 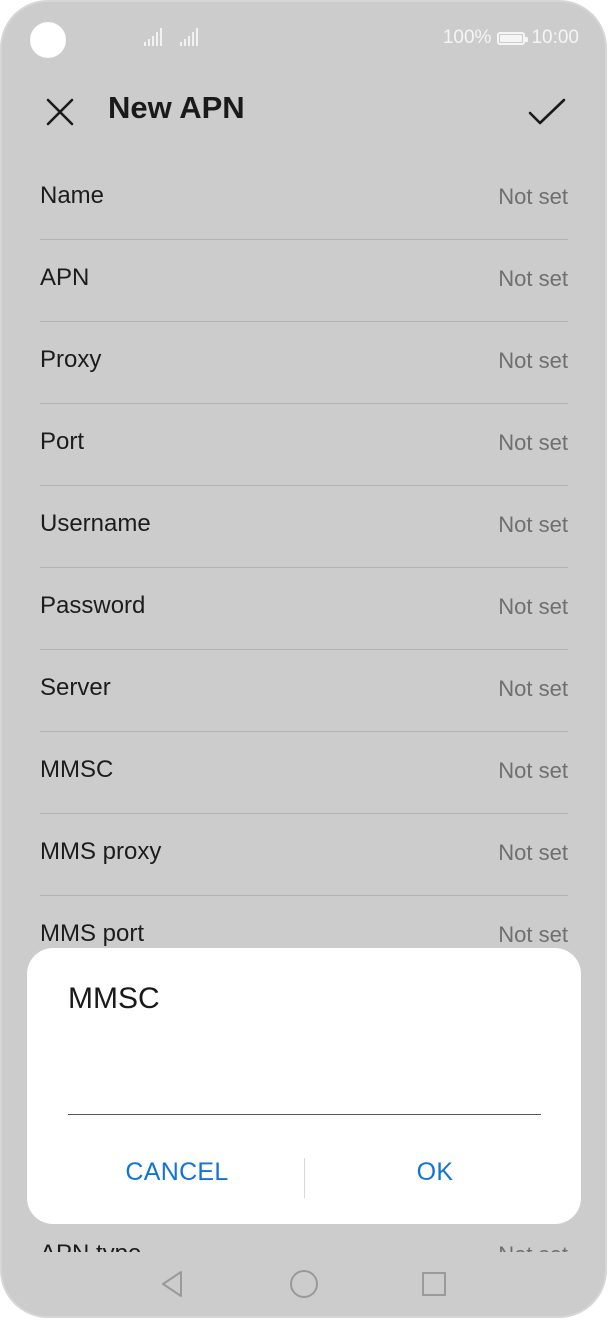 I want to click on close-button, so click(x=60, y=112).